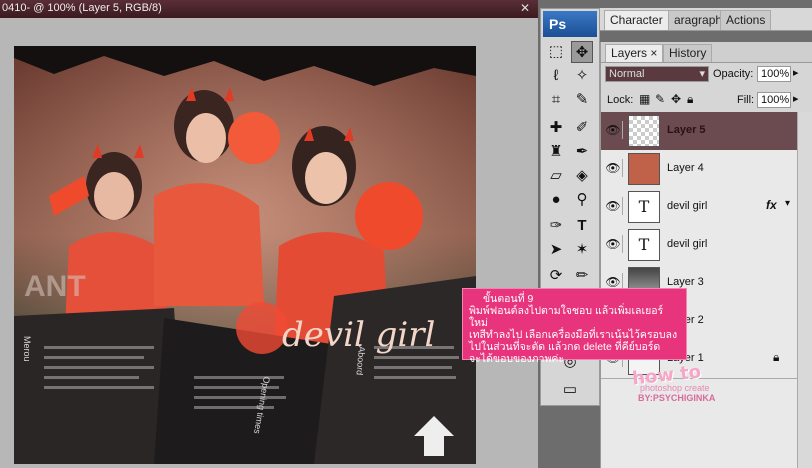  I want to click on dodge-tool-icon: ⚲, so click(582, 200).